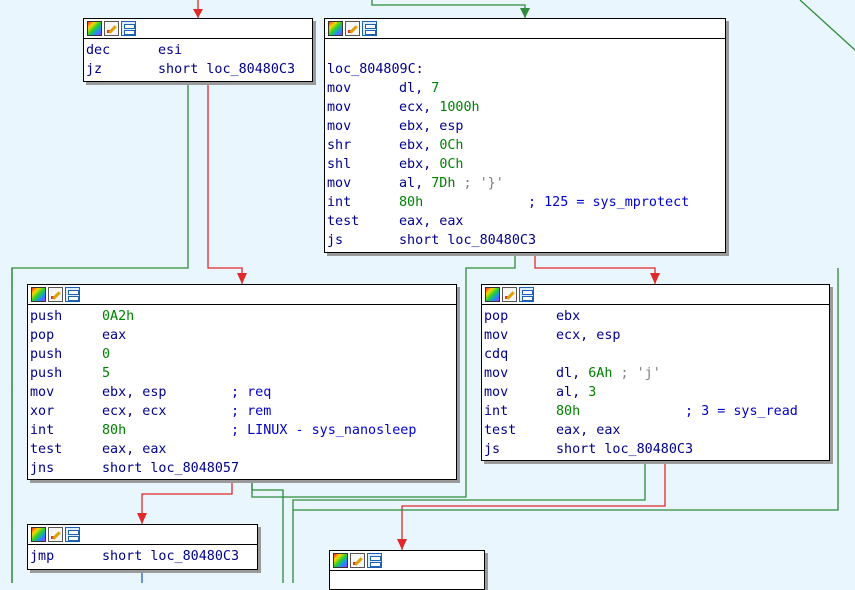  I want to click on instruction-line: shl ebx, 0Ch, so click(526, 164).